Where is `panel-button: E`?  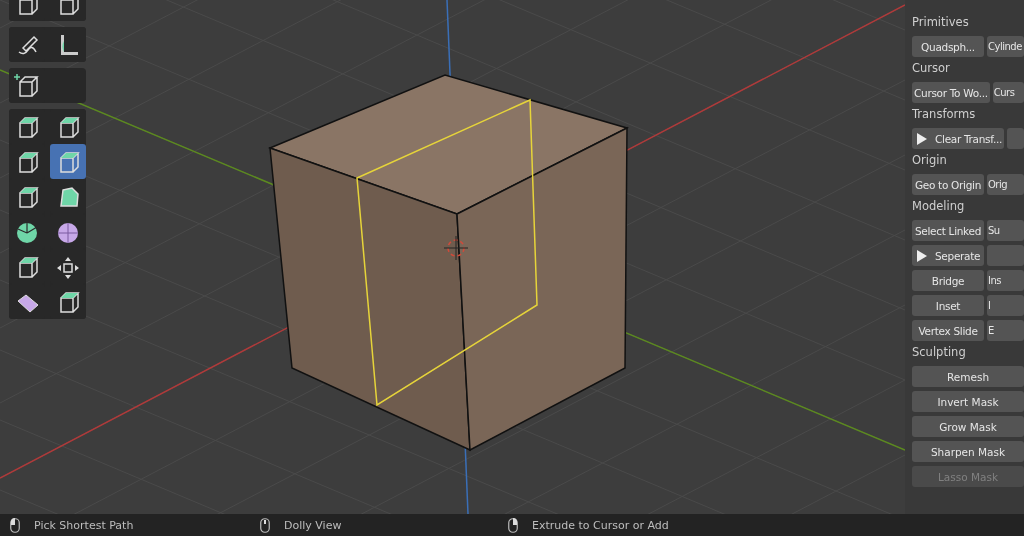 panel-button: E is located at coordinates (1005, 330).